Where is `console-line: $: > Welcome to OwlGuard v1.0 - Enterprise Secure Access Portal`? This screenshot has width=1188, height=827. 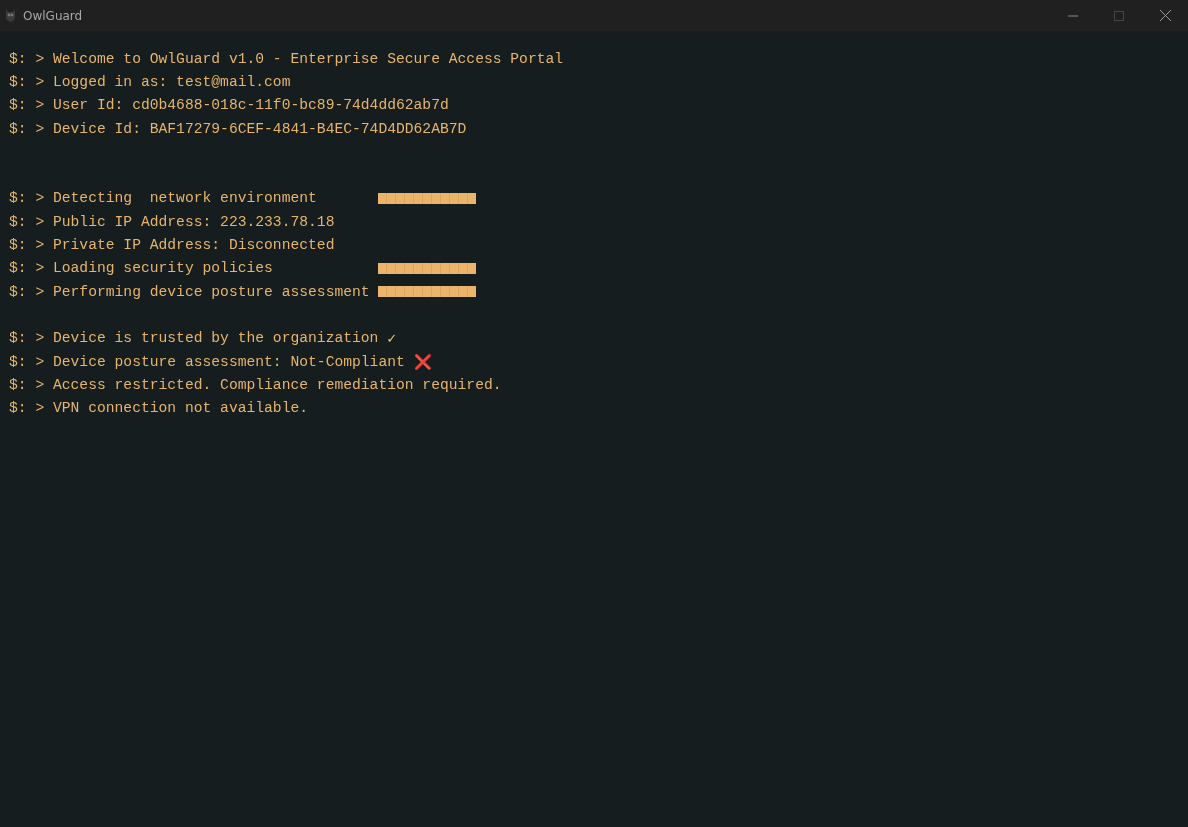
console-line: $: > Welcome to OwlGuard v1.0 - Enterprise Secure Access Portal is located at coordinates (286, 58).